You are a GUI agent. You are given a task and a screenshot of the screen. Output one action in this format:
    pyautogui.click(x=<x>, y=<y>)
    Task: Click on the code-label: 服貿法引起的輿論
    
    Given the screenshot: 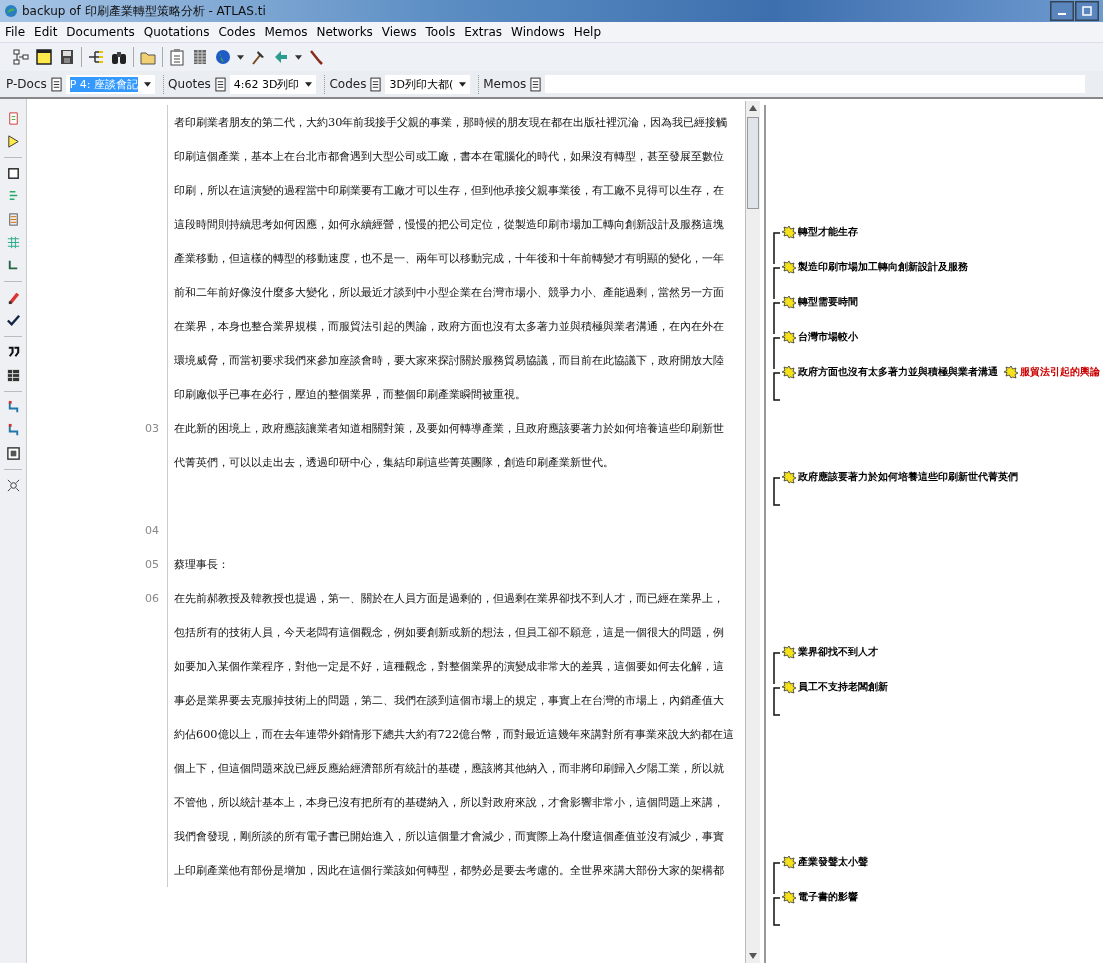 What is the action you would take?
    pyautogui.click(x=1060, y=372)
    